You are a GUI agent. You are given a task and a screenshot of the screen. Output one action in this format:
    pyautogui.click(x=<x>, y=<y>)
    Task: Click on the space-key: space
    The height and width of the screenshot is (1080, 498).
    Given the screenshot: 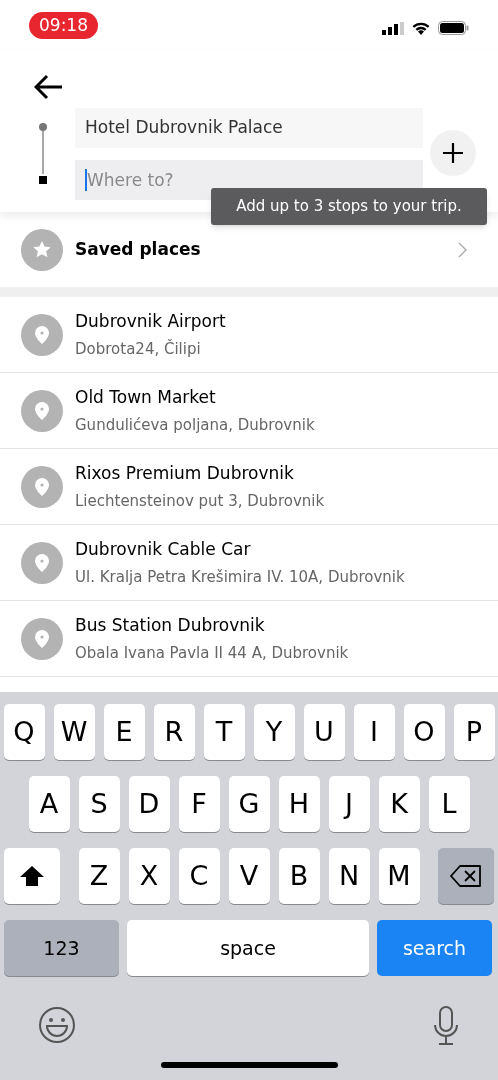 What is the action you would take?
    pyautogui.click(x=248, y=948)
    